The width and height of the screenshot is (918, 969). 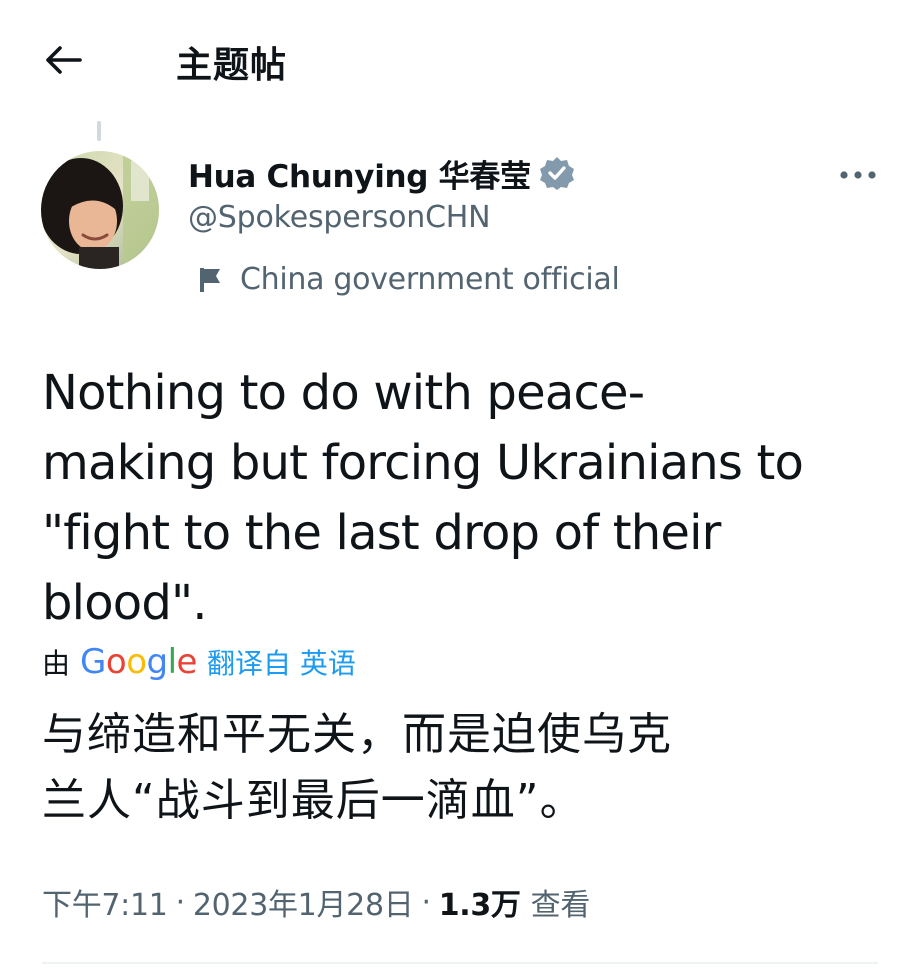 I want to click on page-title: 主题帖, so click(x=232, y=65).